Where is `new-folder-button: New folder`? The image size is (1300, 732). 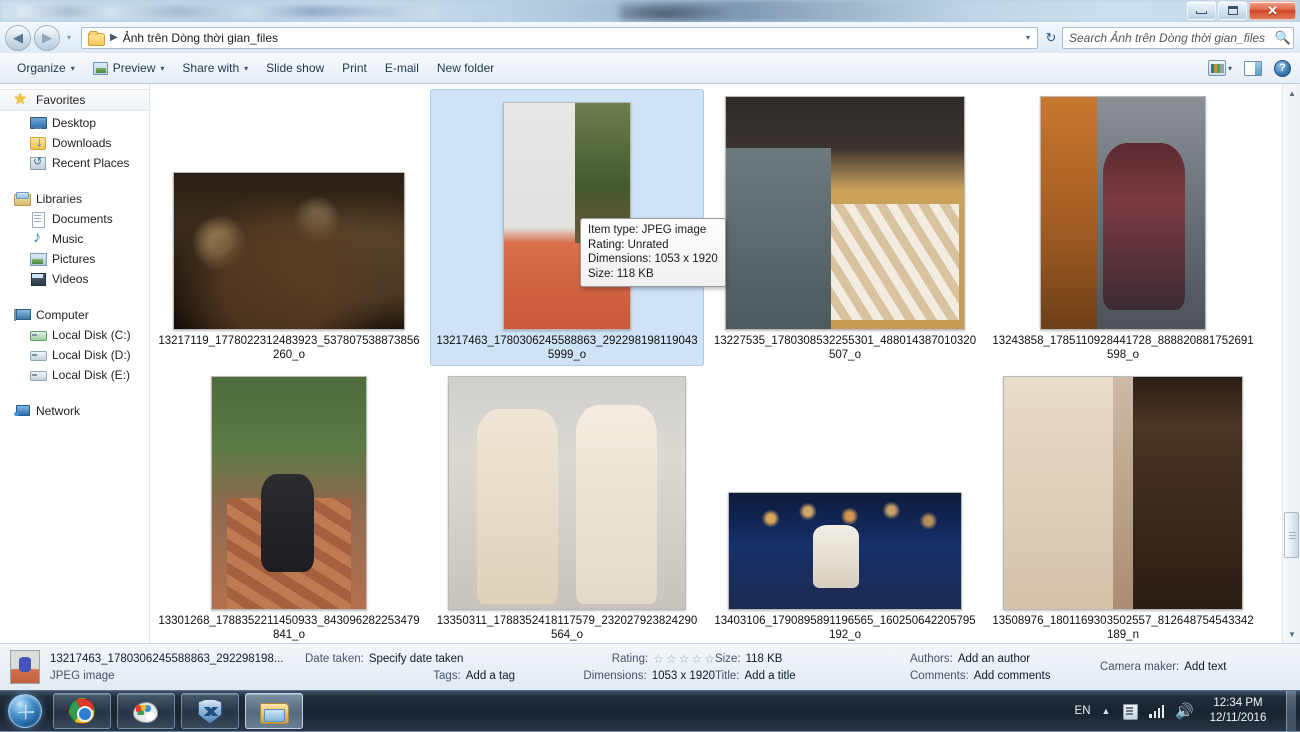
new-folder-button: New folder is located at coordinates (465, 68).